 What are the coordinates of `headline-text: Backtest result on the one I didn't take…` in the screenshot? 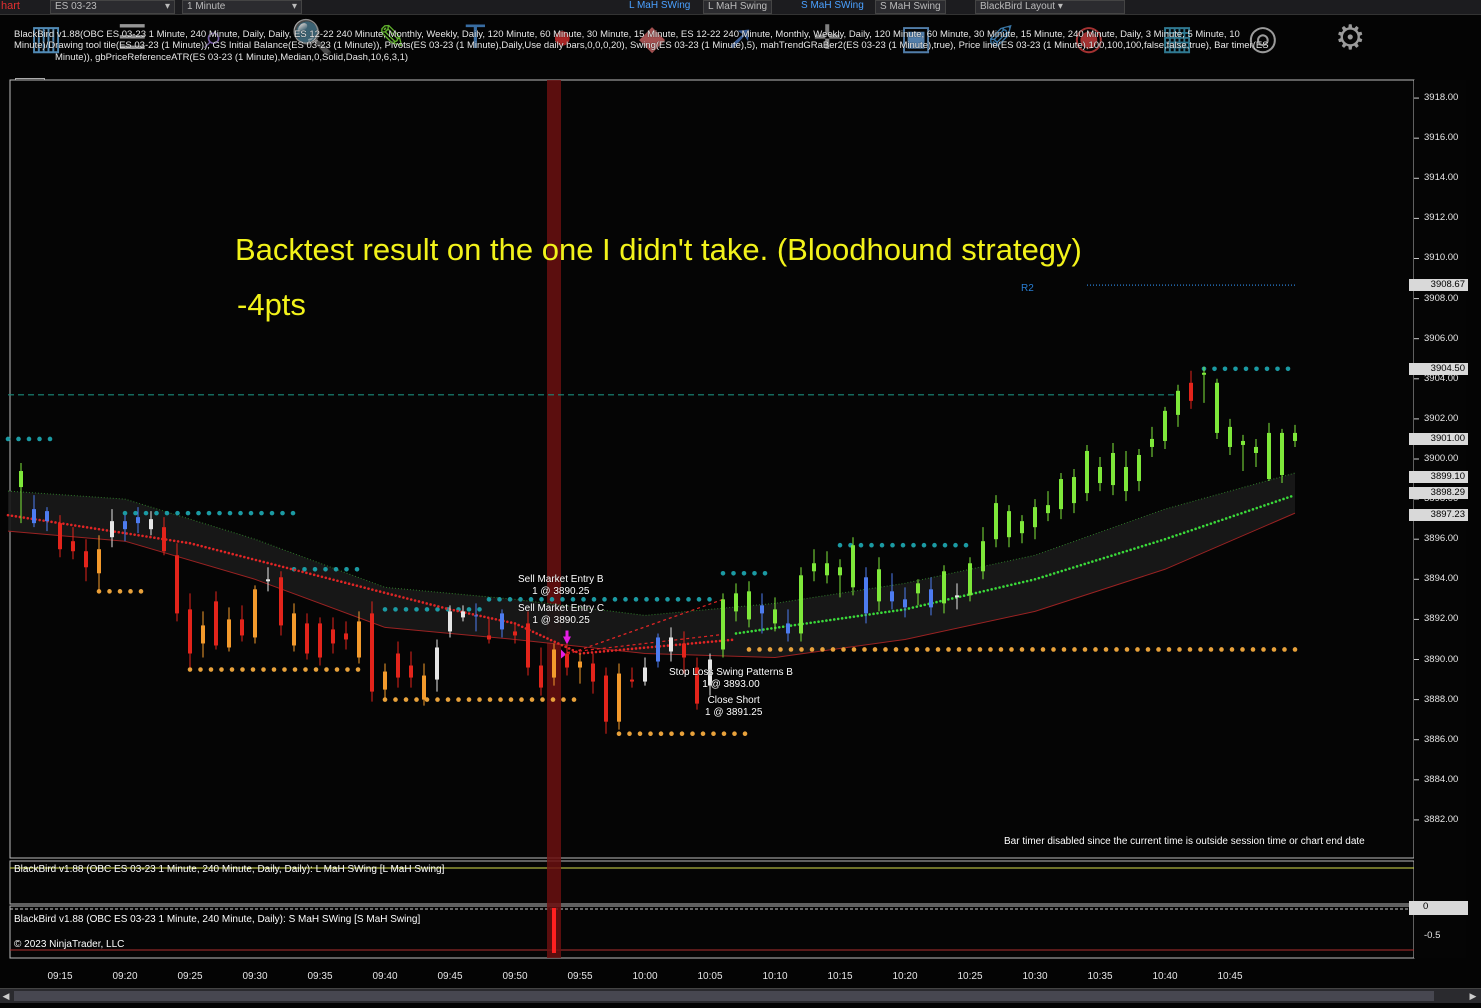 It's located at (658, 249).